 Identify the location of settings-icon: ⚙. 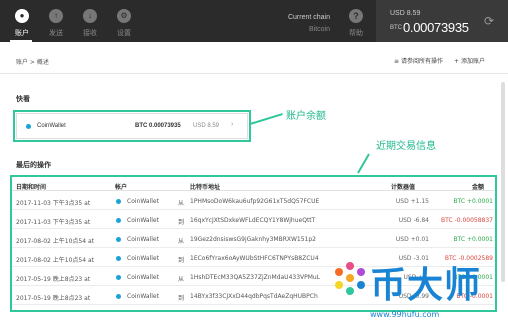
(124, 16).